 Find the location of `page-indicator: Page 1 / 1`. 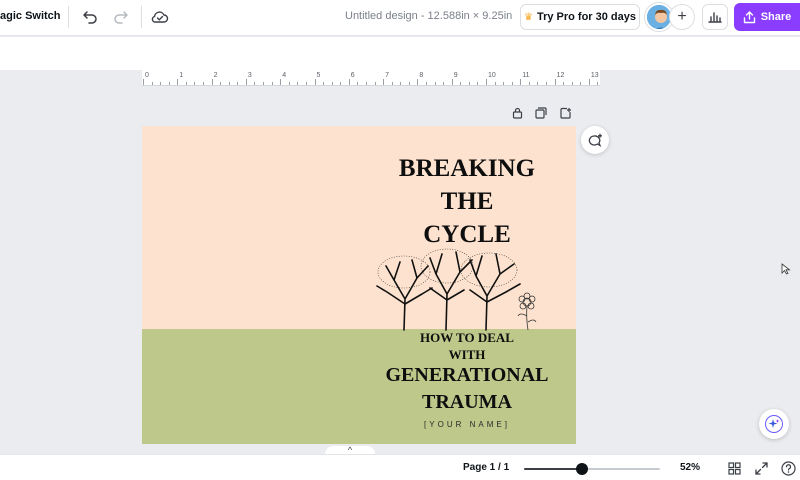

page-indicator: Page 1 / 1 is located at coordinates (486, 467).